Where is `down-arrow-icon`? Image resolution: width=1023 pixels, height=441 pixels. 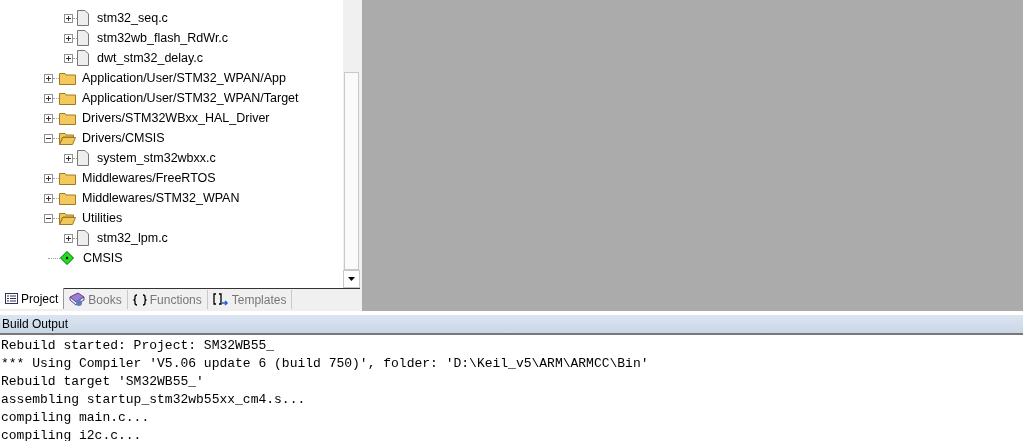 down-arrow-icon is located at coordinates (351, 279).